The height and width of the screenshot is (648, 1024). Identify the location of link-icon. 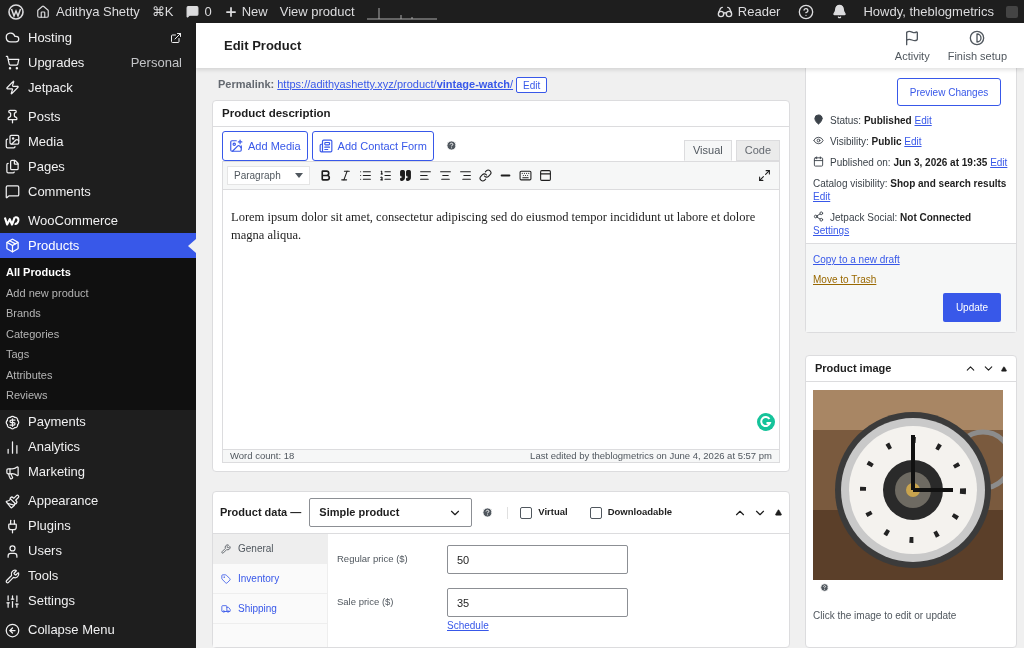
(485, 175).